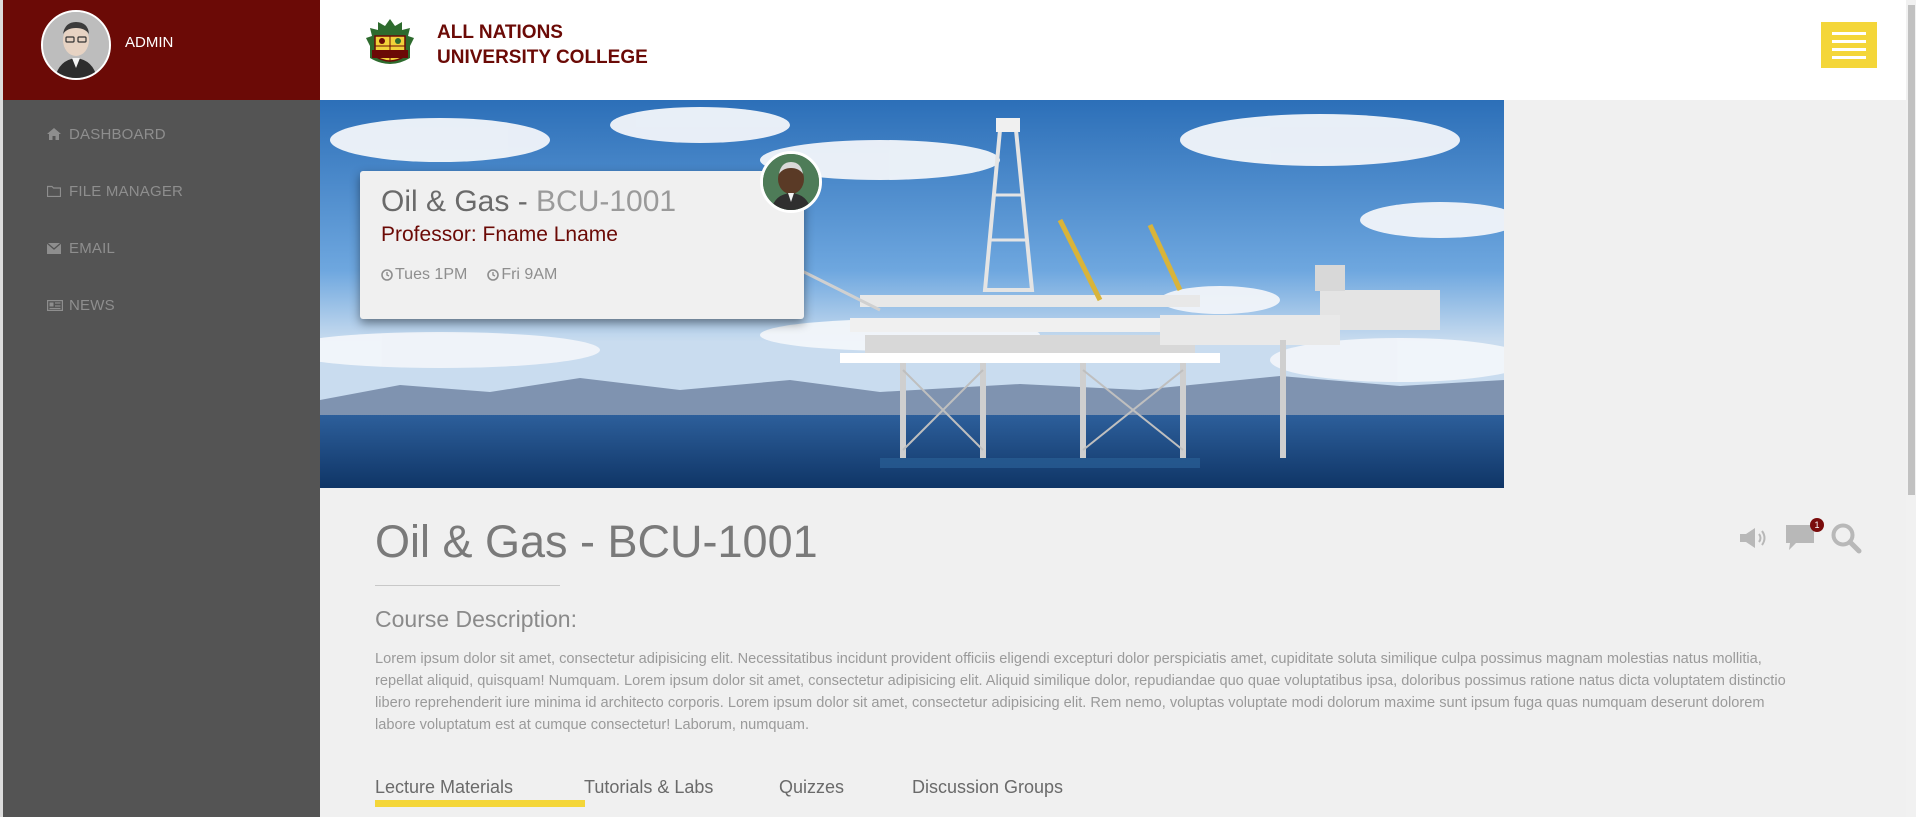 This screenshot has height=817, width=1916. I want to click on sidebar-item-email: EMAIL, so click(81, 248).